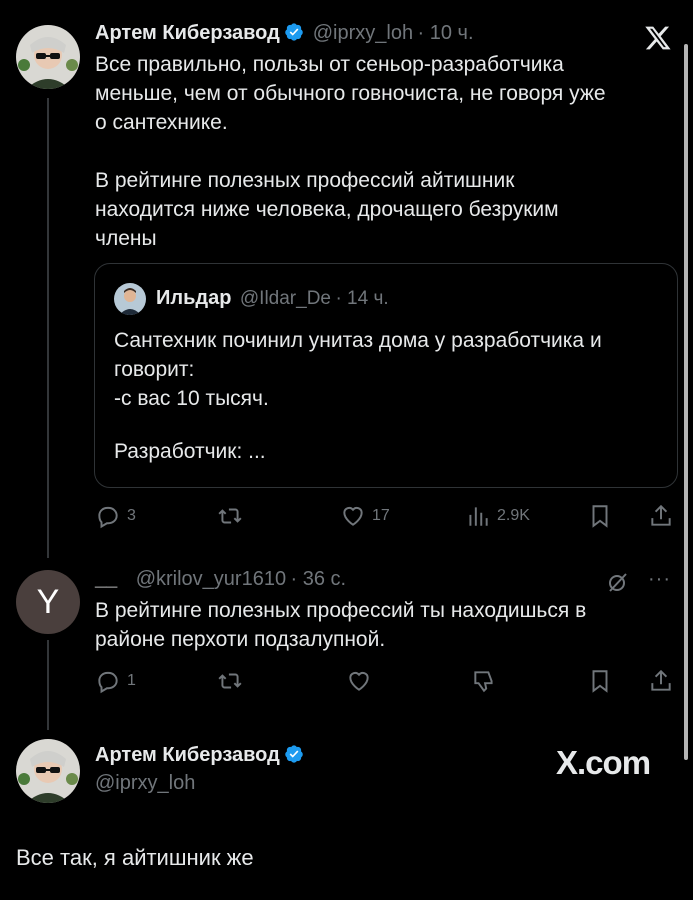 The image size is (693, 900). What do you see at coordinates (658, 38) in the screenshot?
I see `x-logo-icon` at bounding box center [658, 38].